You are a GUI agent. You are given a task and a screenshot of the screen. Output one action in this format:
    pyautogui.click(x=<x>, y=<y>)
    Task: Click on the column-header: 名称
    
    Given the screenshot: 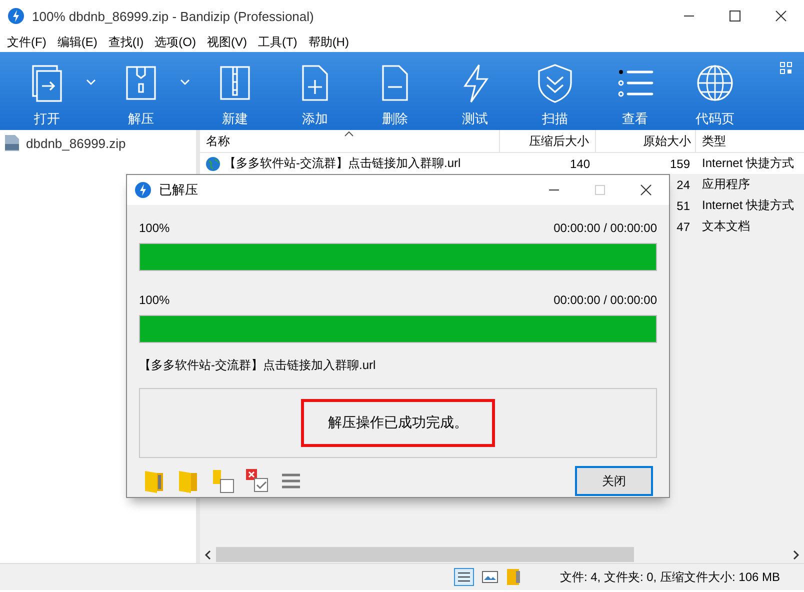 What is the action you would take?
    pyautogui.click(x=350, y=141)
    